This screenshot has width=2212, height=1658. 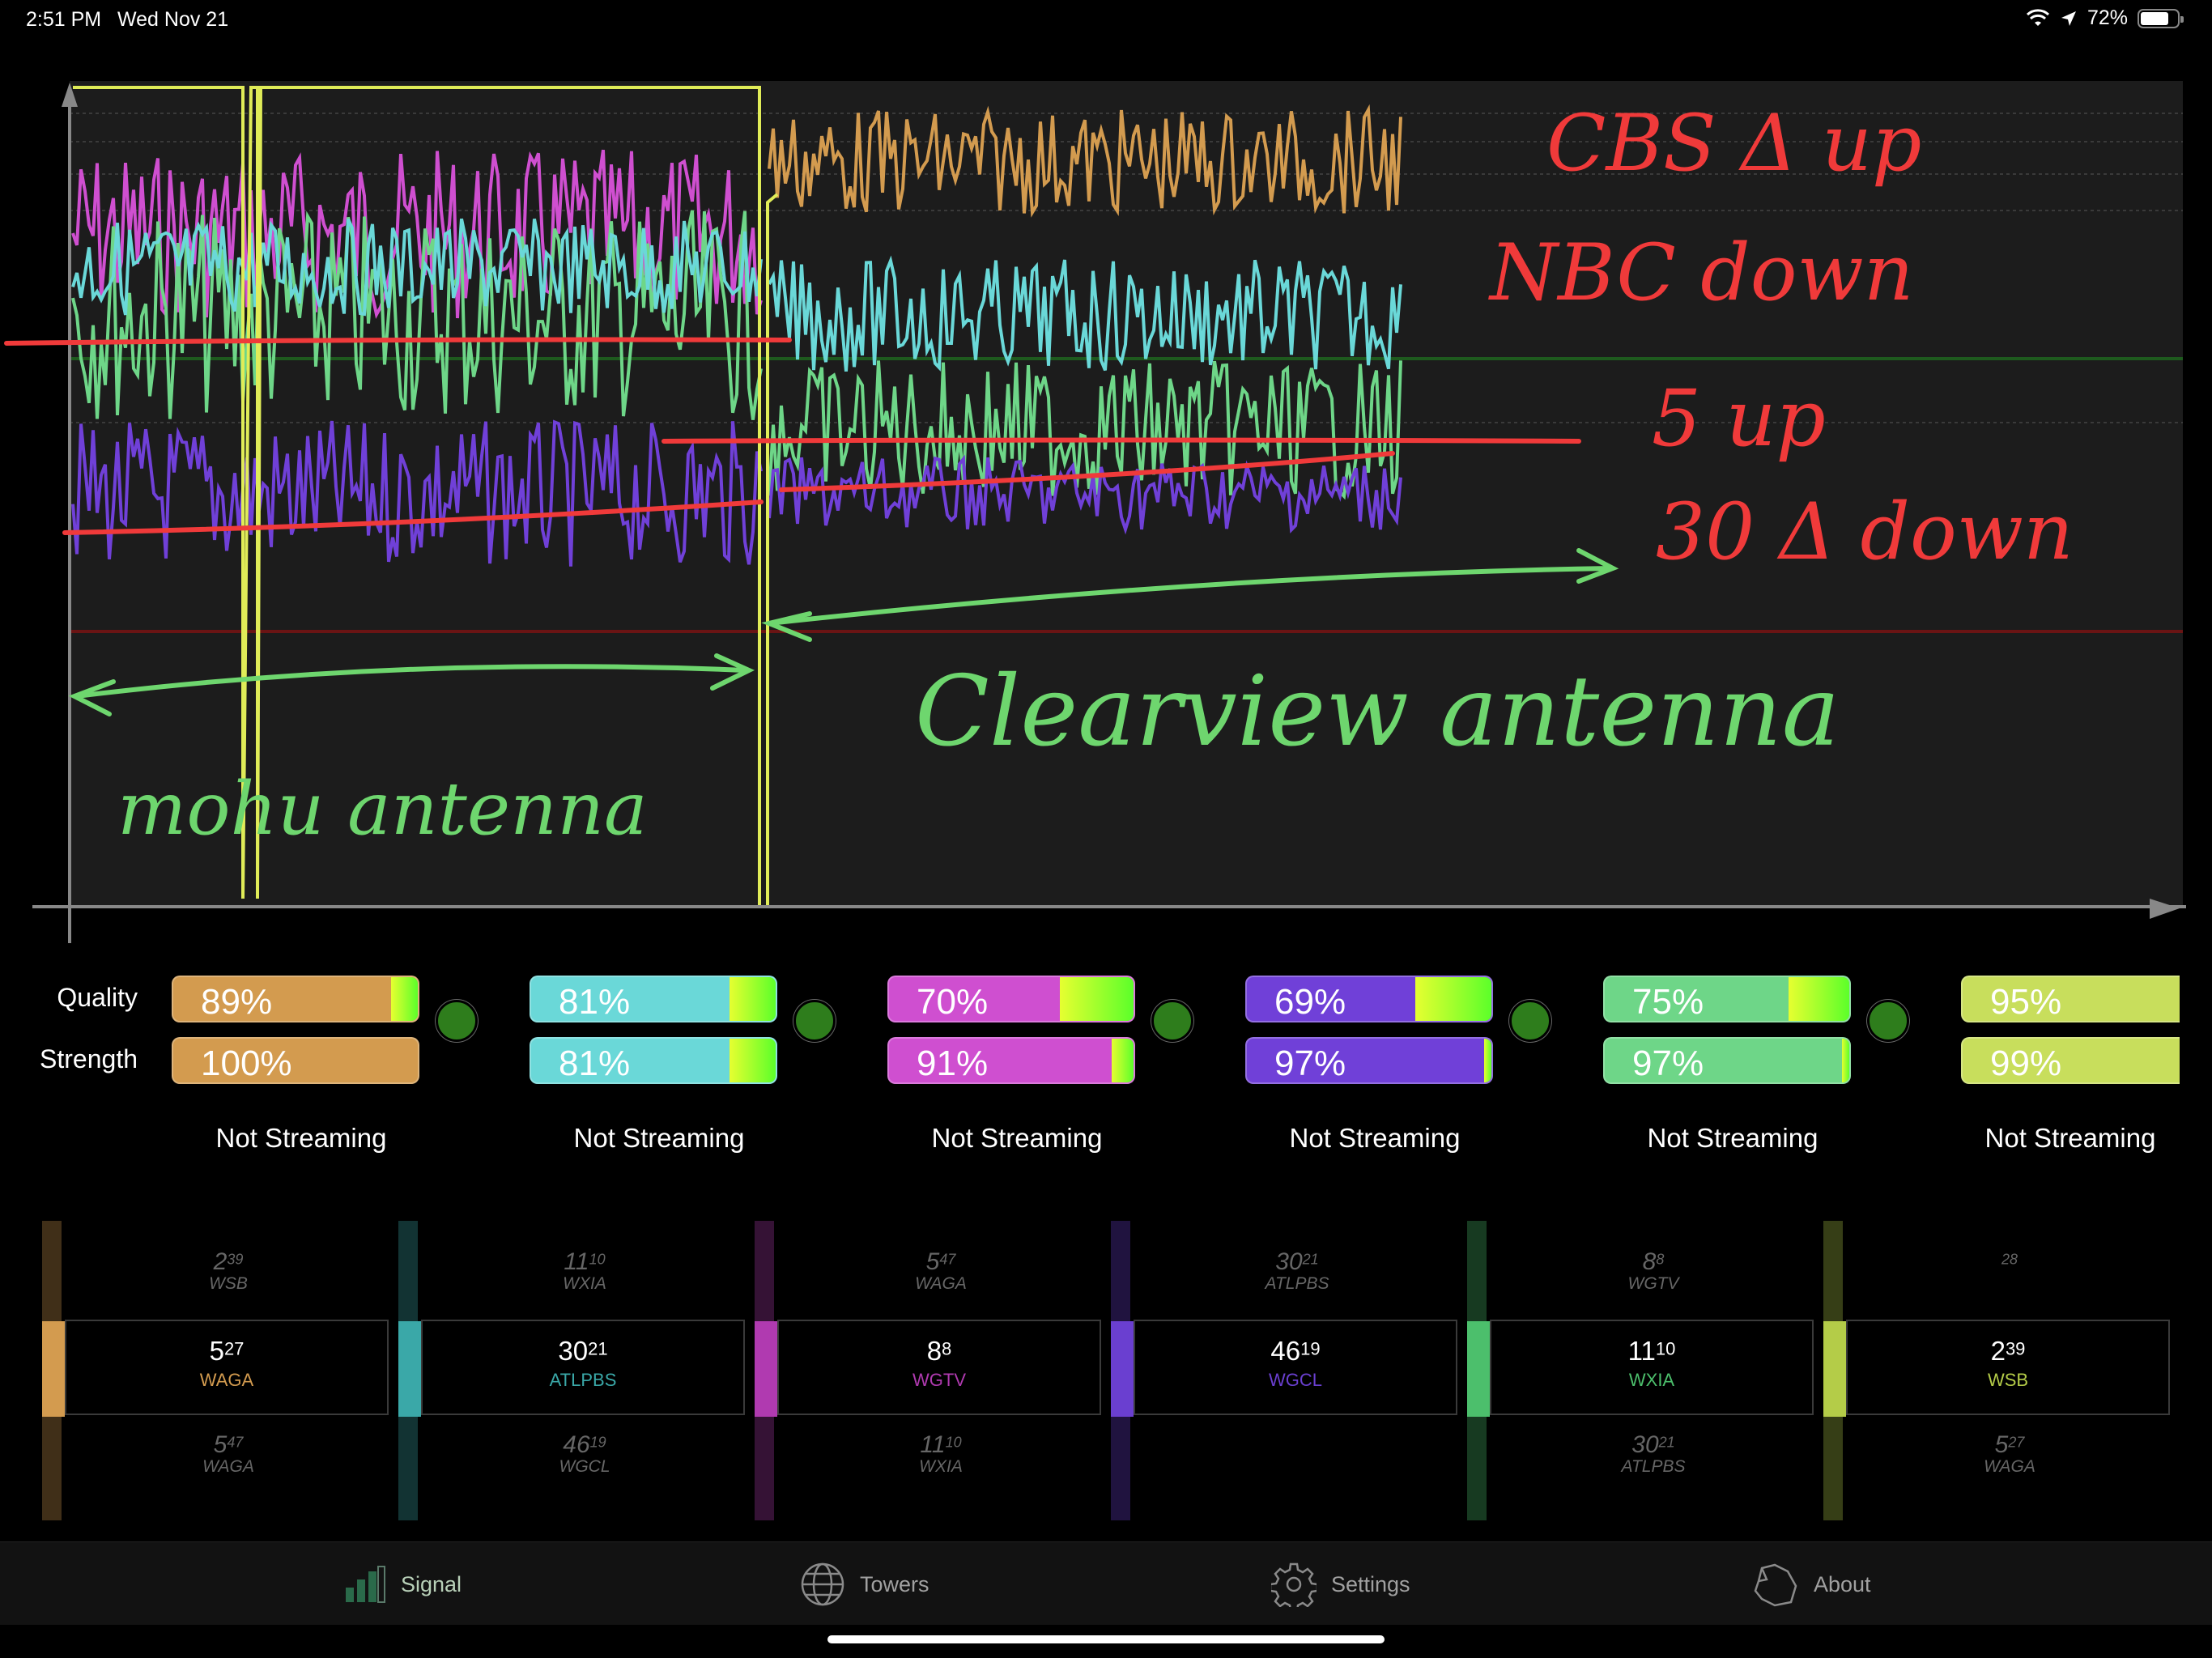 I want to click on globe-icon, so click(x=823, y=1584).